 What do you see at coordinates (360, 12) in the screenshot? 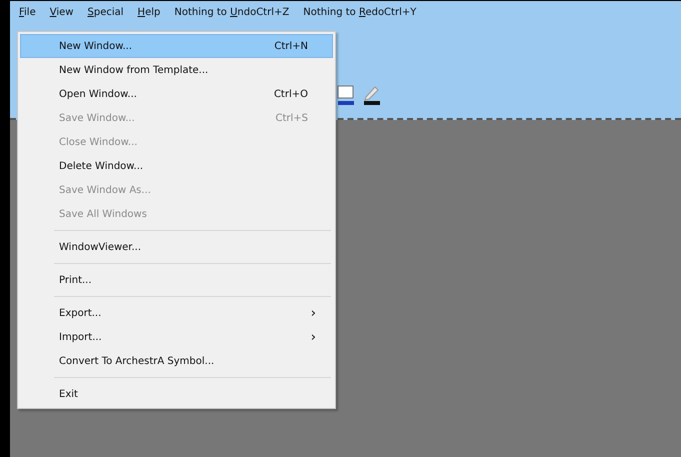
I see `menu-title: Nothing to RedoCtrl+Y` at bounding box center [360, 12].